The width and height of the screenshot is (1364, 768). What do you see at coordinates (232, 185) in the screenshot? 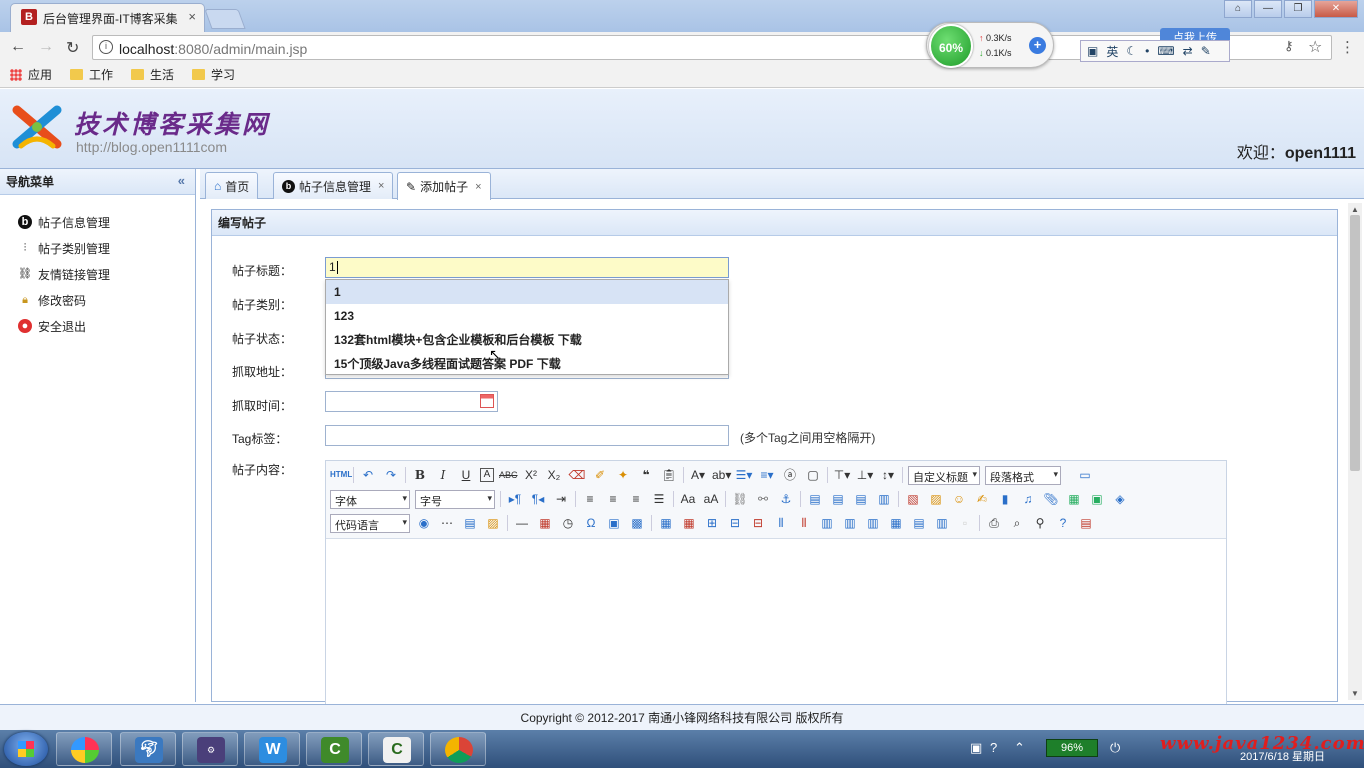
I see `tab-home: ⌂ 首页` at bounding box center [232, 185].